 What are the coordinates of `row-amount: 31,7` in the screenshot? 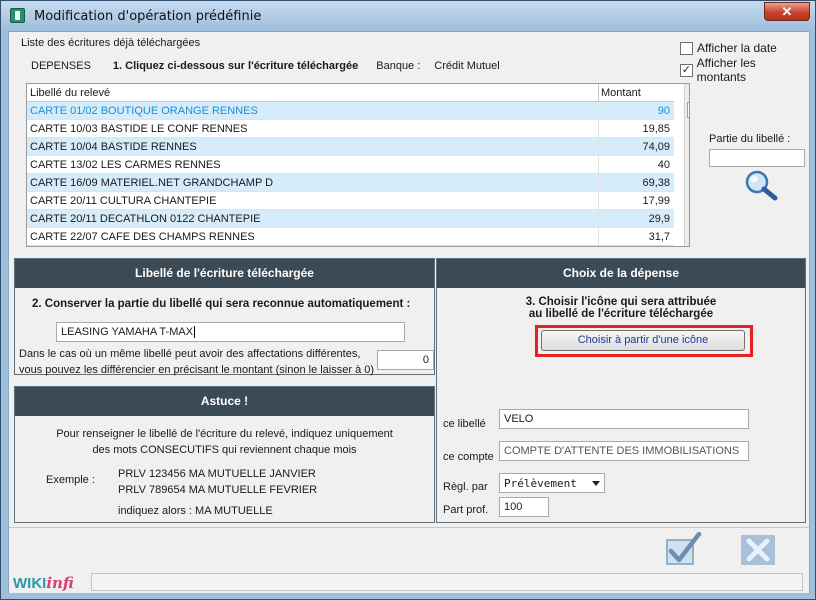 It's located at (659, 237).